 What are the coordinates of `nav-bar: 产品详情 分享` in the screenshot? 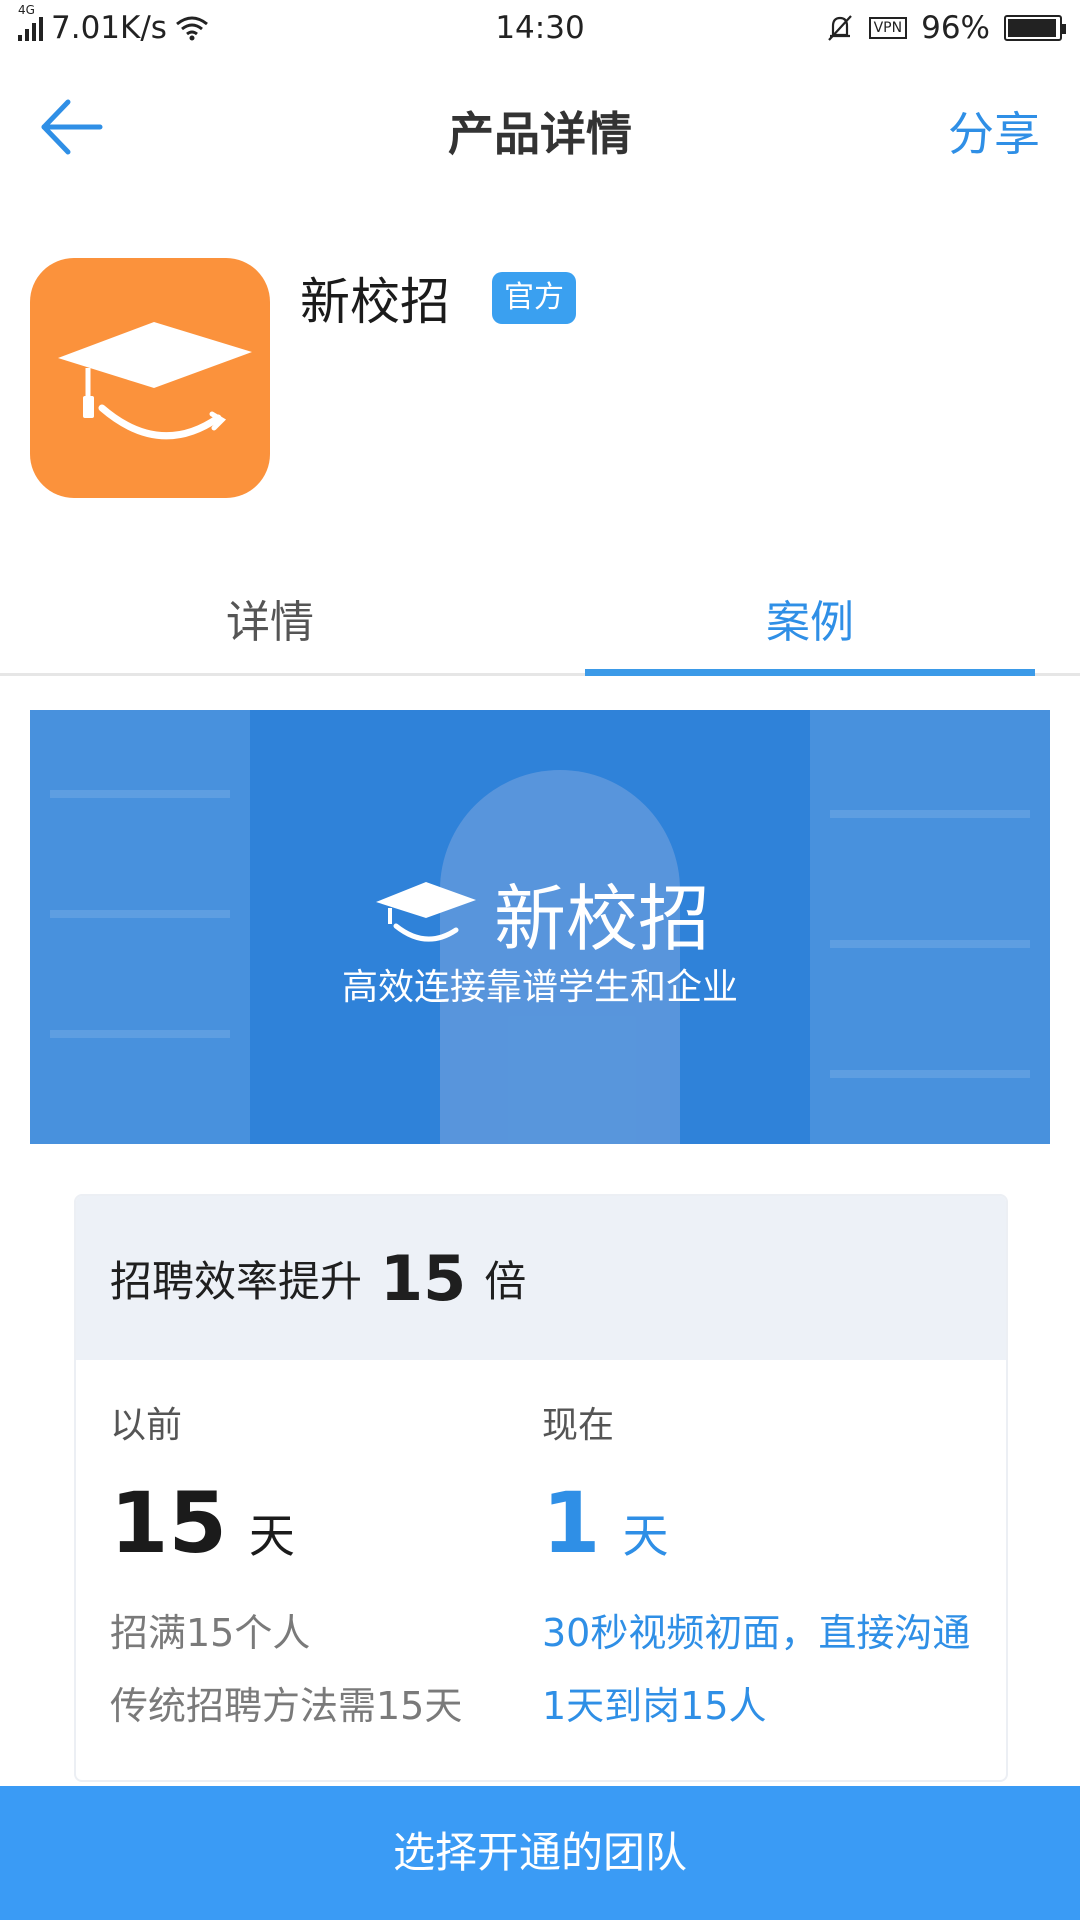 It's located at (540, 127).